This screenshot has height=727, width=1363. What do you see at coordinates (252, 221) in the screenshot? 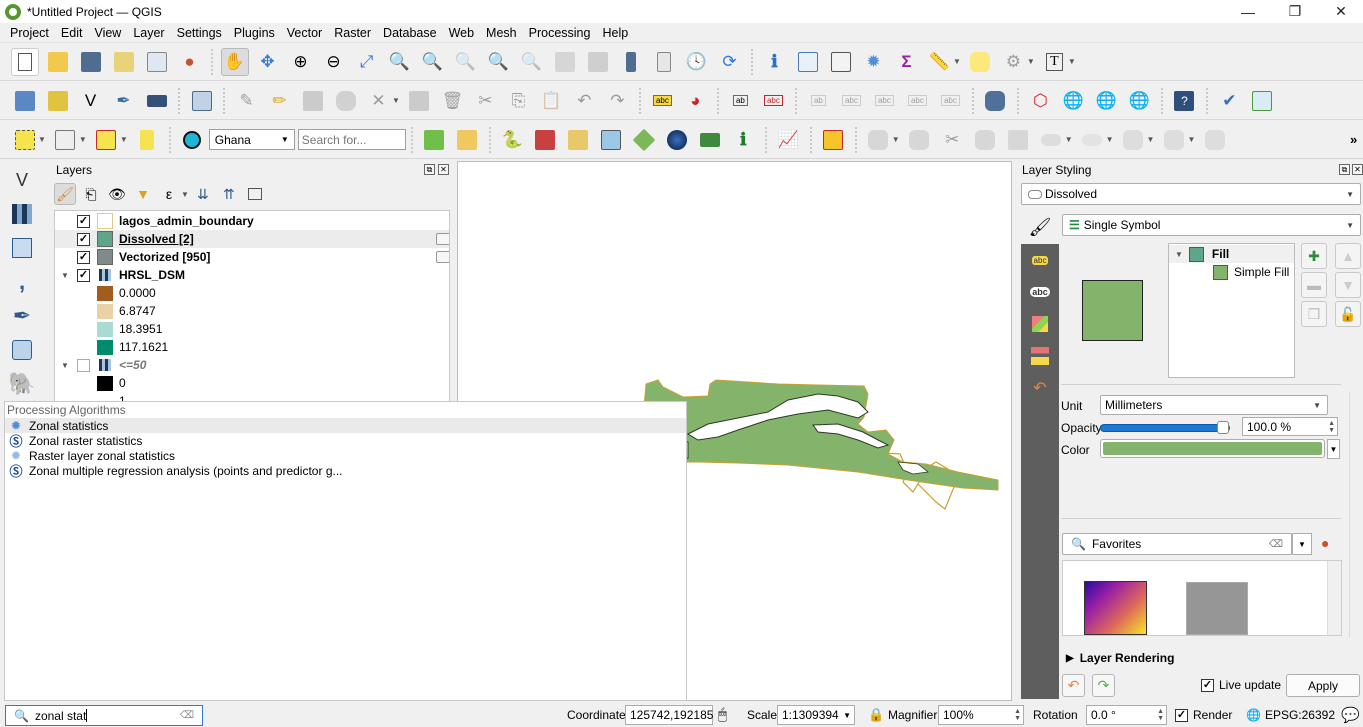
I see `layer-item-lagos-admin-boundary: ✓ lagos_admin_boundary` at bounding box center [252, 221].